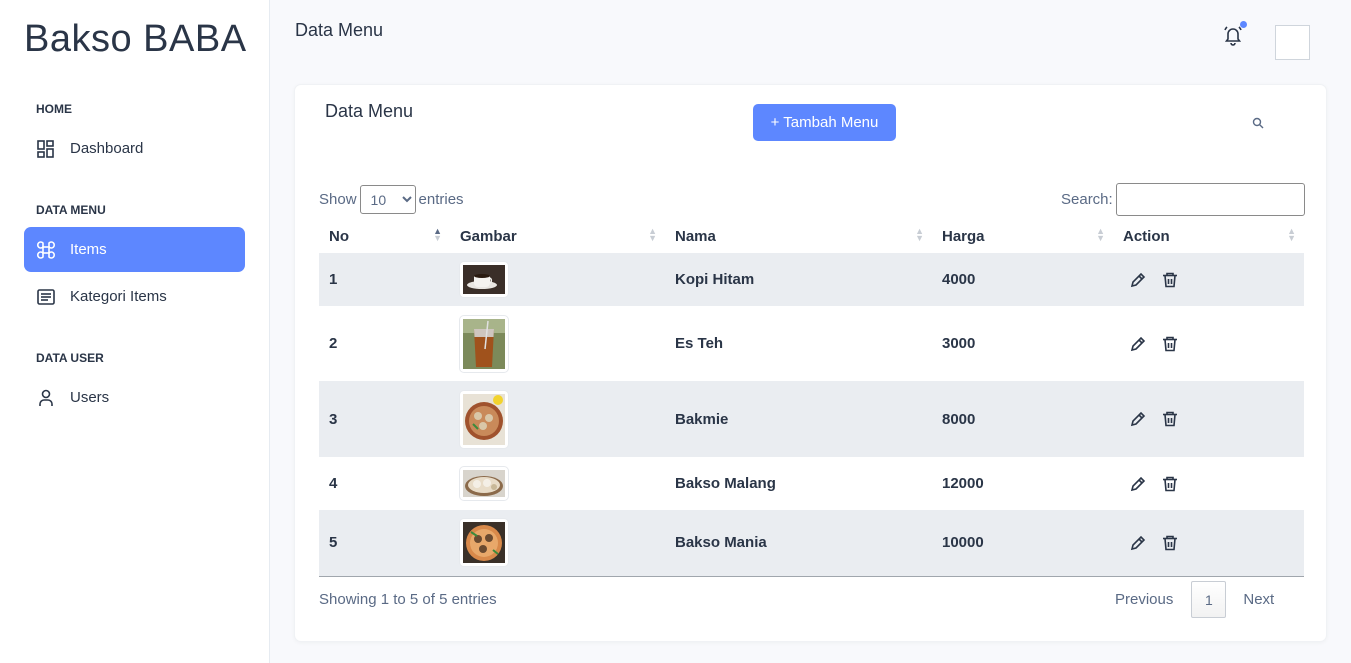  I want to click on search-input, so click(1210, 199).